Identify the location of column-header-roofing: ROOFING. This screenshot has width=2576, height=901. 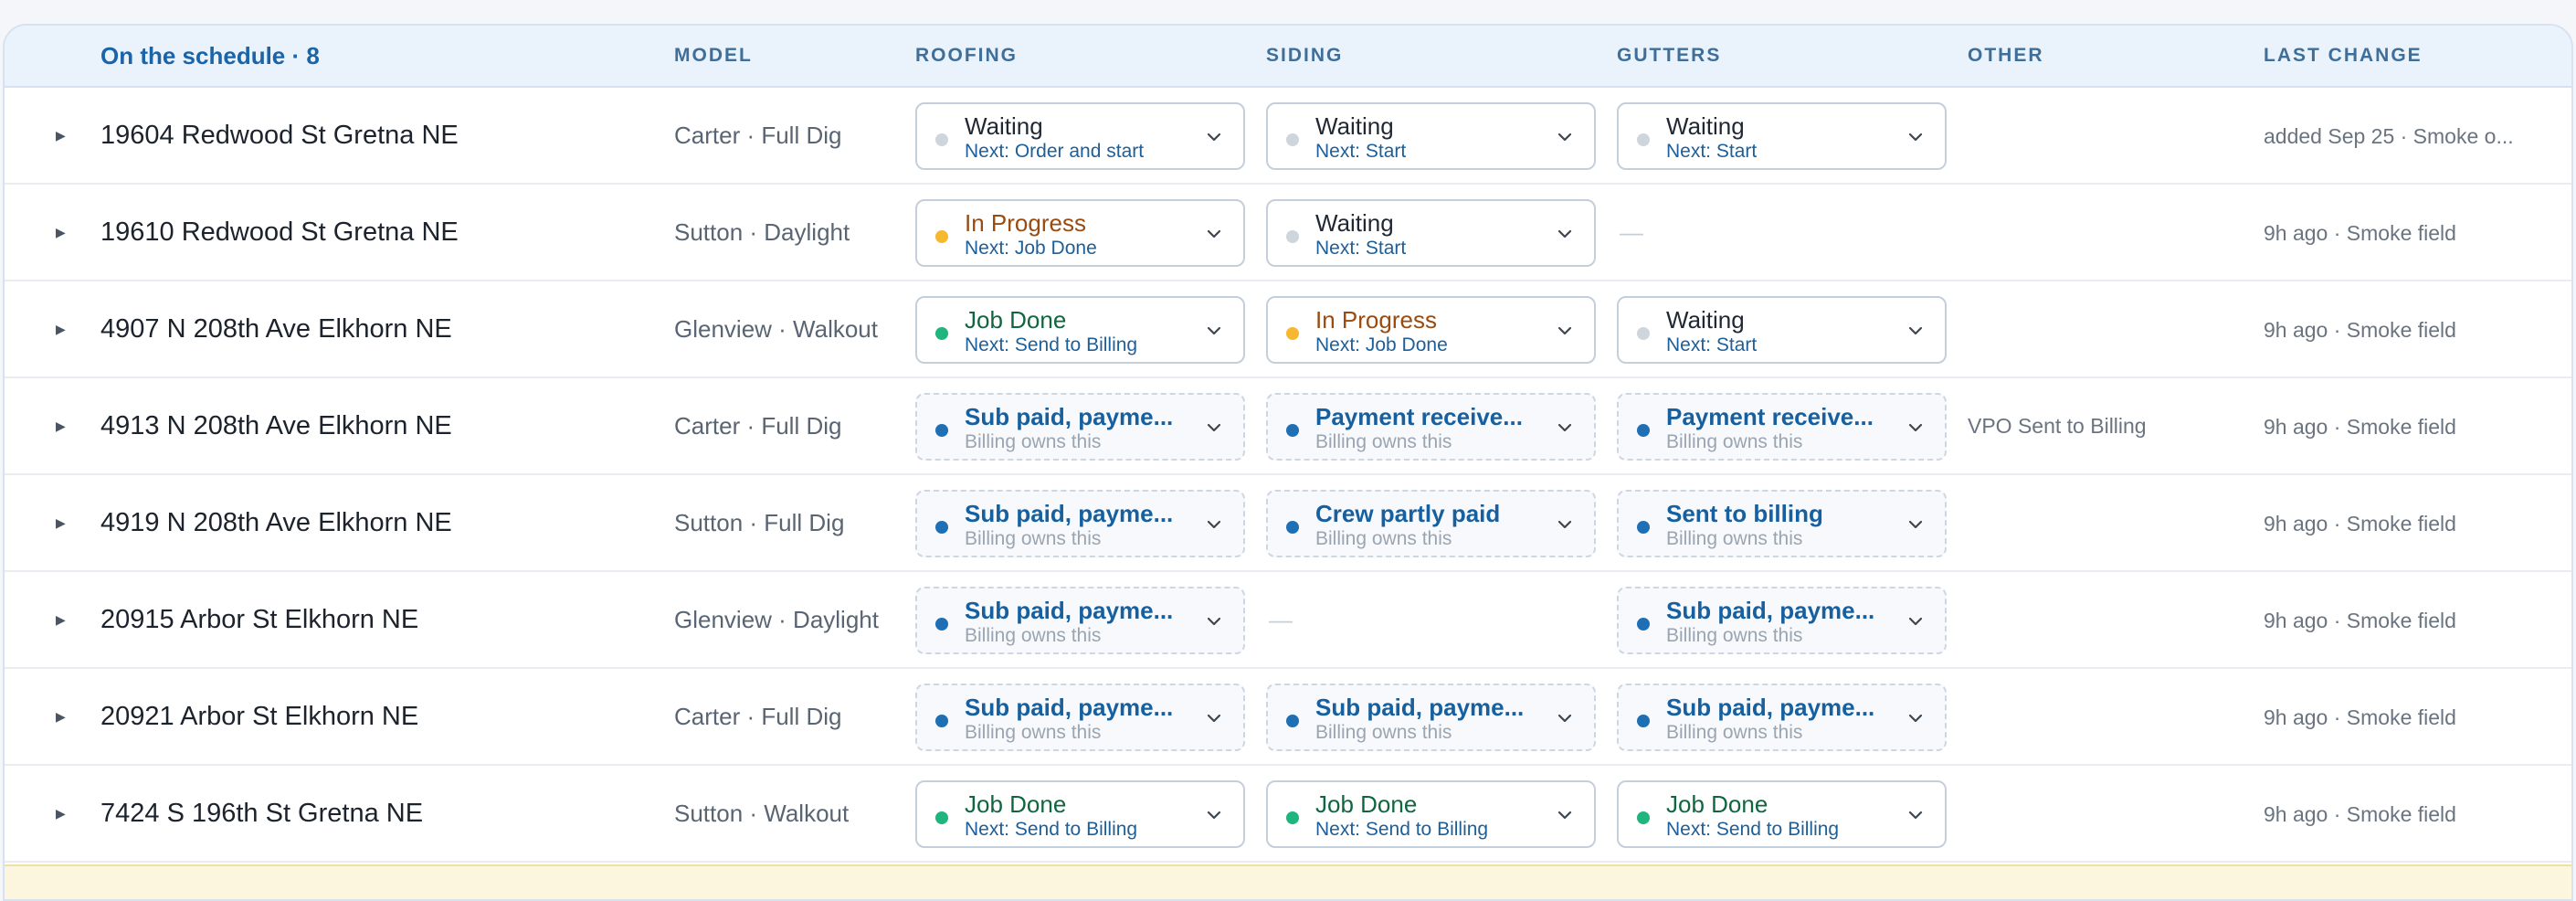
(966, 56).